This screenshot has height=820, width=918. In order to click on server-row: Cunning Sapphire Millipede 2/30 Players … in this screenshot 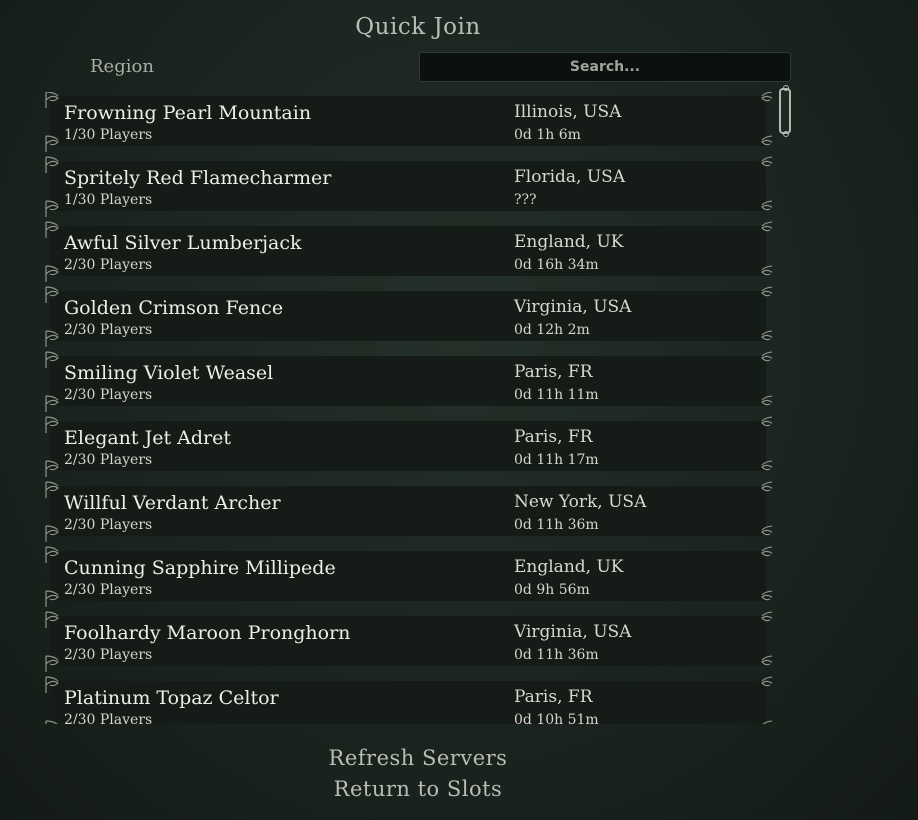, I will do `click(408, 576)`.